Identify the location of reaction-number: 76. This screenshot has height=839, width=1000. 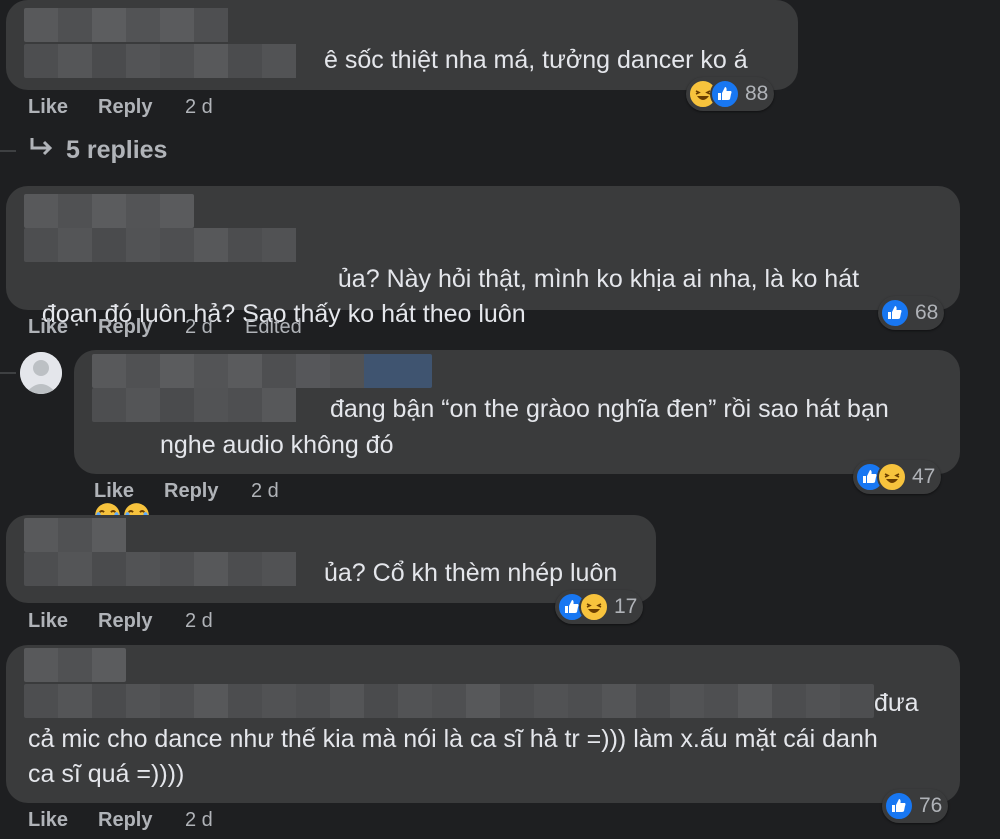
(931, 805).